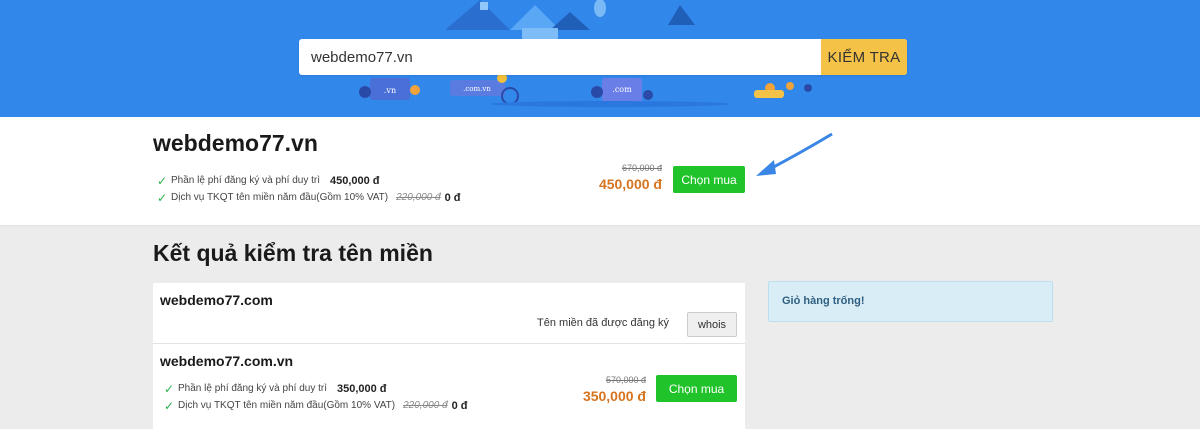  What do you see at coordinates (622, 89) in the screenshot?
I see `svg-text: .com` at bounding box center [622, 89].